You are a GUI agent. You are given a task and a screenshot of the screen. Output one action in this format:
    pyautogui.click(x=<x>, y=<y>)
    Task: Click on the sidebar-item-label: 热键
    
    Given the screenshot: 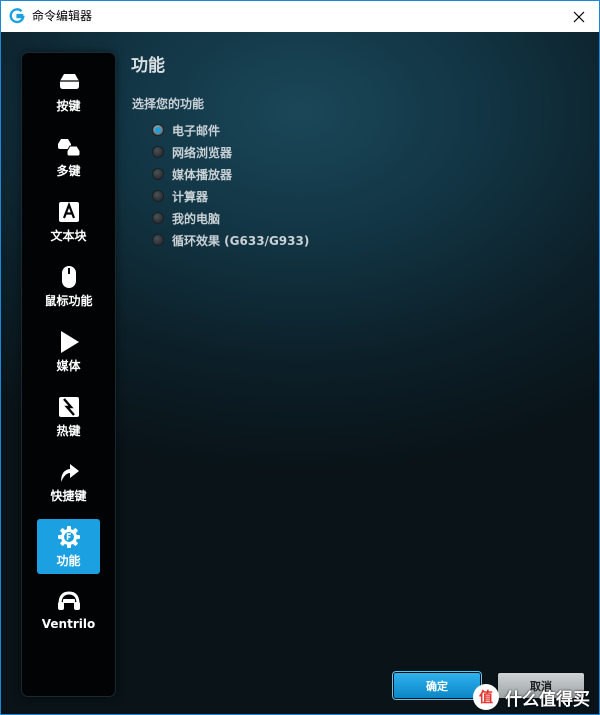 What is the action you would take?
    pyautogui.click(x=68, y=431)
    